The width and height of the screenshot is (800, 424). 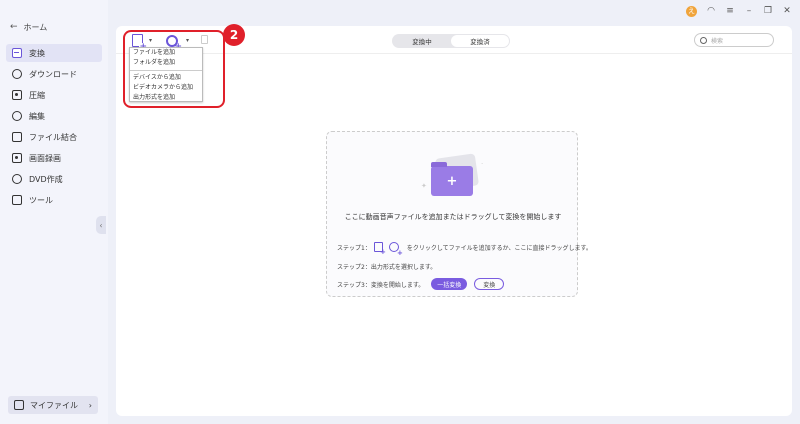 I want to click on sidebar-item-label: 編集, so click(x=37, y=116).